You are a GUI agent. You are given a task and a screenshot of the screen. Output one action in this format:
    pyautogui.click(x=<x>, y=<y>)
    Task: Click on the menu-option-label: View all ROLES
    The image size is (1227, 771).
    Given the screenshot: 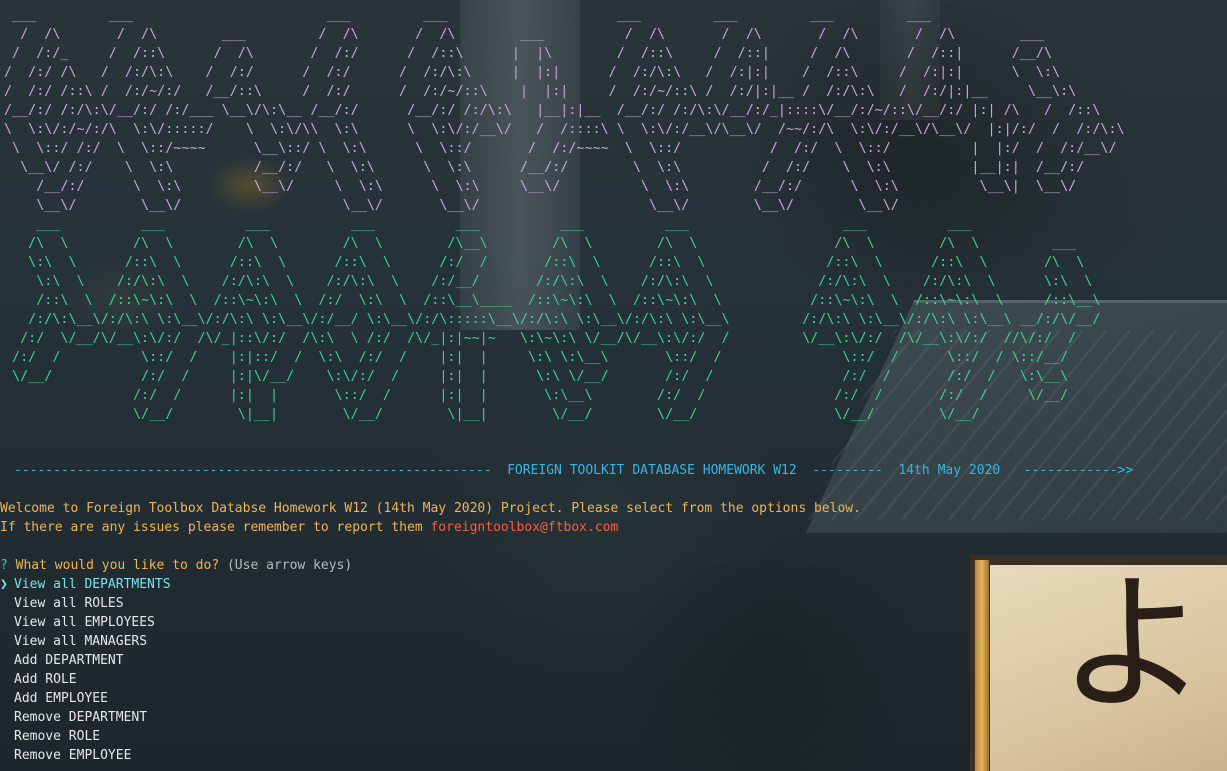 What is the action you would take?
    pyautogui.click(x=69, y=603)
    